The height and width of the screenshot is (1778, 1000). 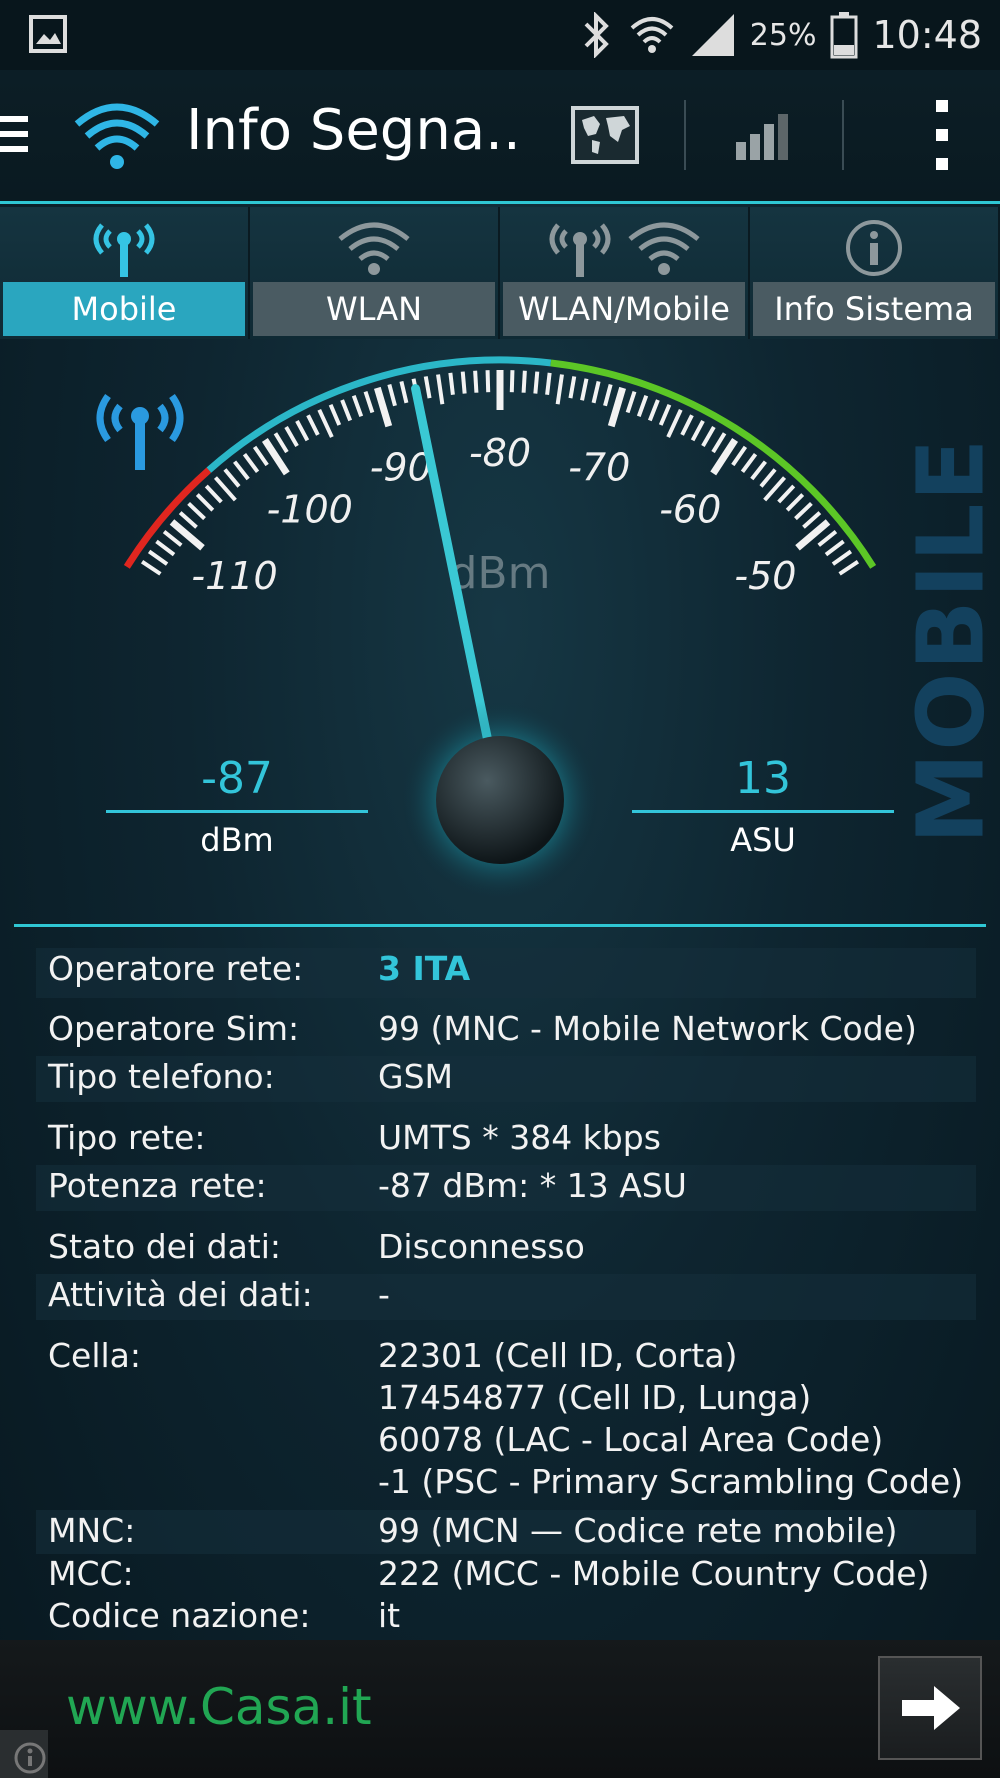 What do you see at coordinates (532, 1185) in the screenshot?
I see `info-value: -87 dBm: * 13 ASU` at bounding box center [532, 1185].